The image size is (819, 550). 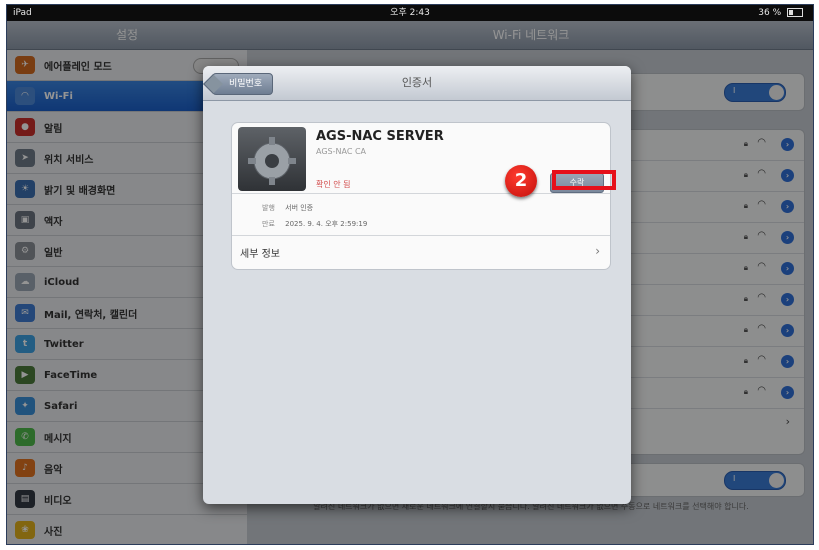 I want to click on status-bar: iPad 오후 2:43 36 %, so click(x=410, y=13).